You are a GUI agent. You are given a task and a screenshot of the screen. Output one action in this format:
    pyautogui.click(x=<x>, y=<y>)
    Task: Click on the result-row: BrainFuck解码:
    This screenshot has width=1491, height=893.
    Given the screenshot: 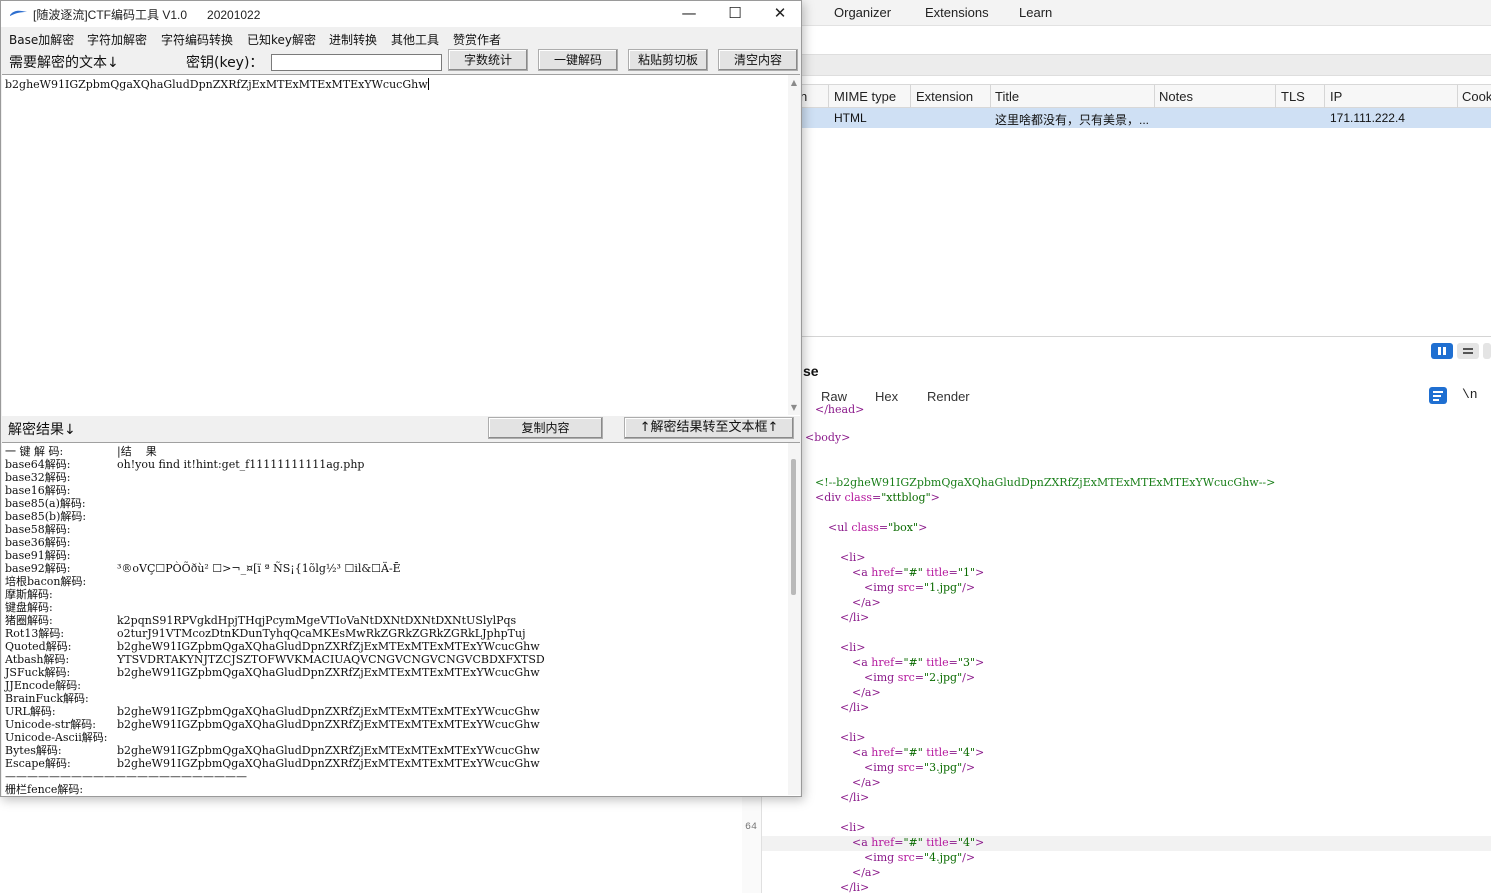 What is the action you would take?
    pyautogui.click(x=61, y=698)
    